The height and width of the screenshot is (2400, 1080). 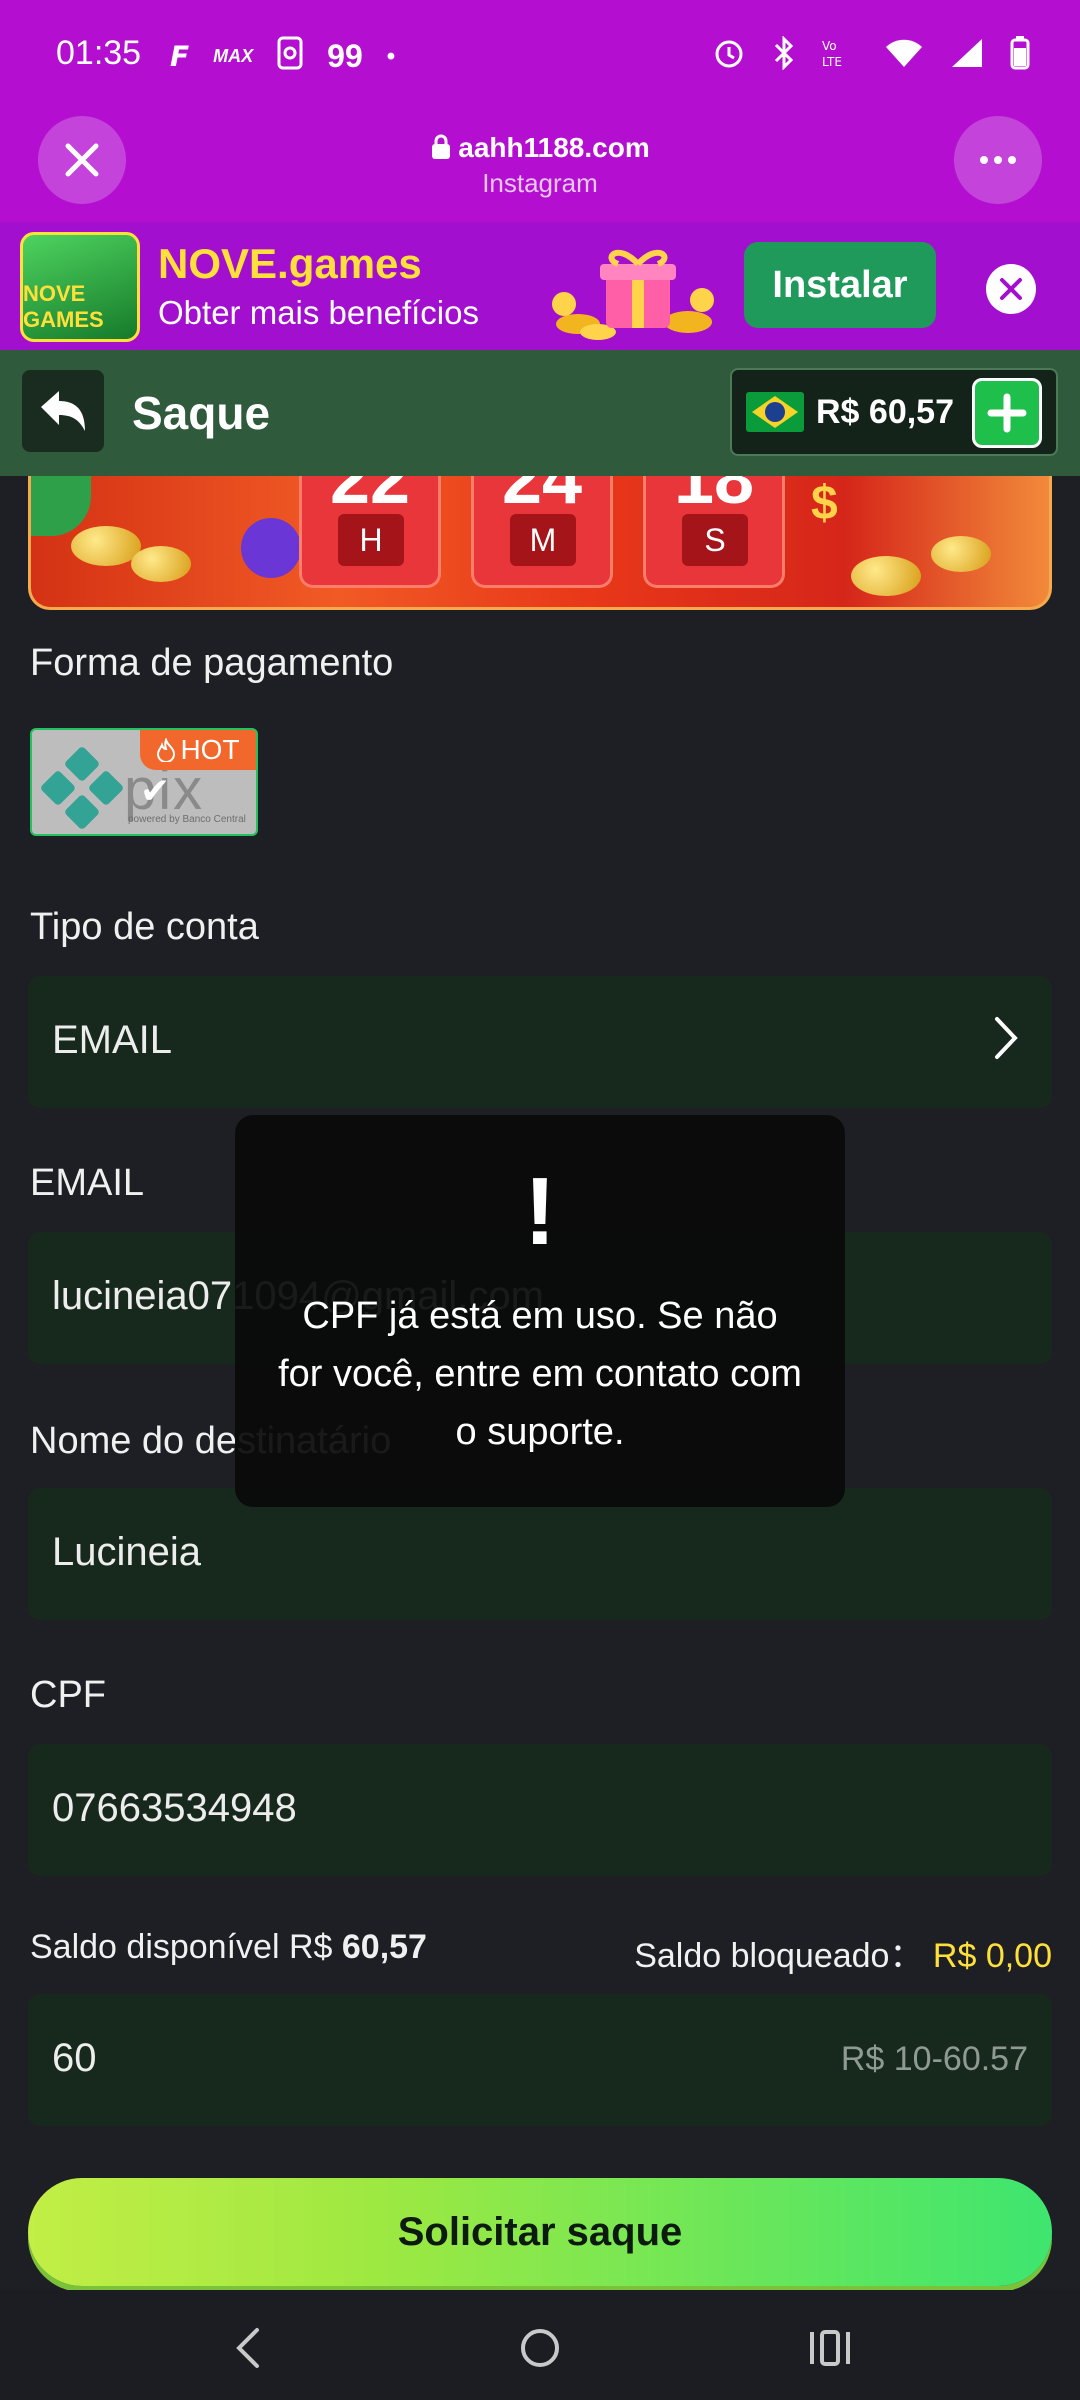 What do you see at coordinates (904, 53) in the screenshot?
I see `wifi-icon` at bounding box center [904, 53].